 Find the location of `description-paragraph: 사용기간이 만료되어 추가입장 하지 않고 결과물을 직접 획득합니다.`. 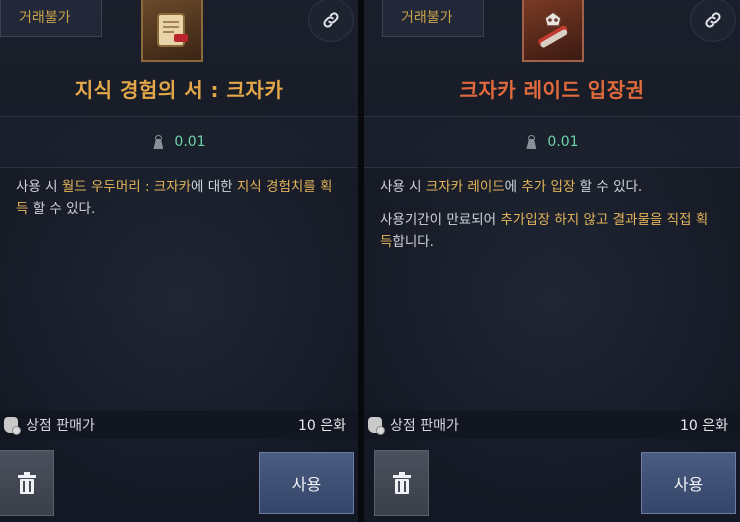

description-paragraph: 사용기간이 만료되어 추가입장 하지 않고 결과물을 직접 획득합니다. is located at coordinates (550, 231).